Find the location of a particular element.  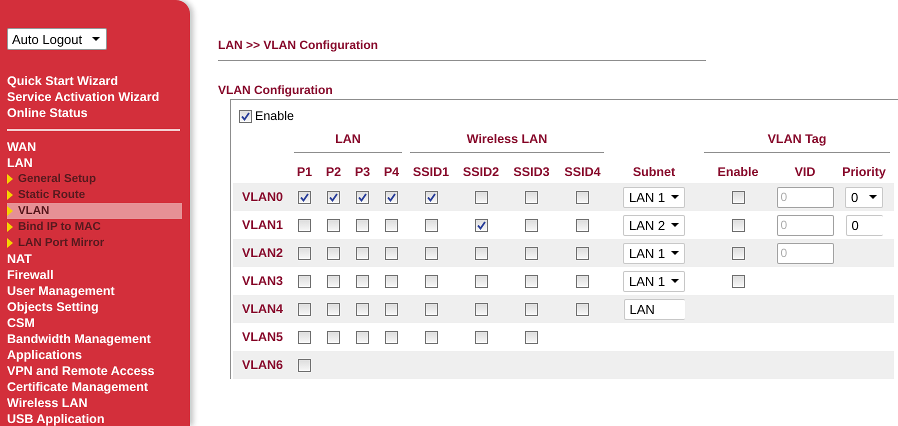

column-header: P1 is located at coordinates (305, 172).